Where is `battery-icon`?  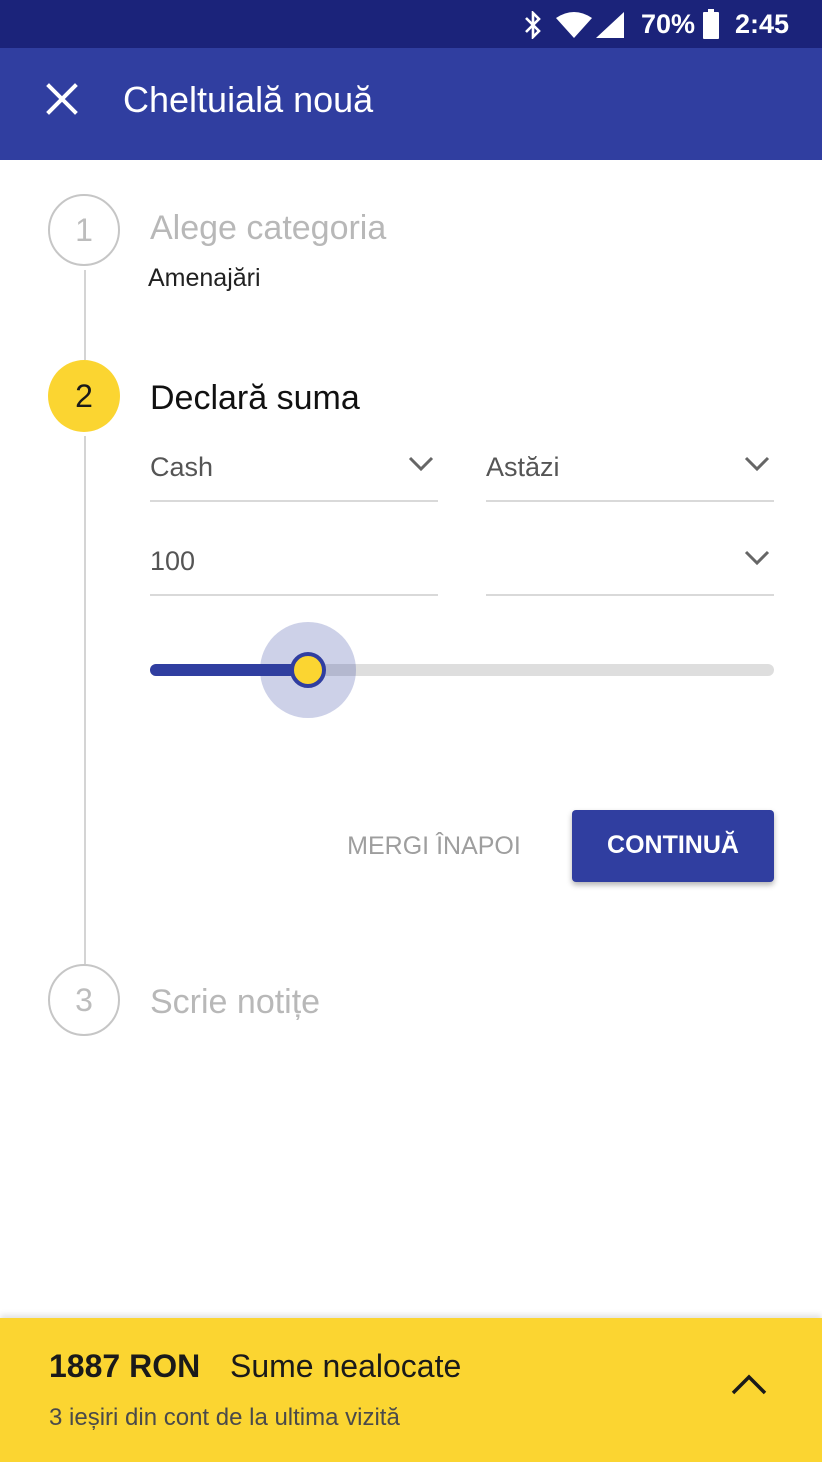
battery-icon is located at coordinates (711, 24).